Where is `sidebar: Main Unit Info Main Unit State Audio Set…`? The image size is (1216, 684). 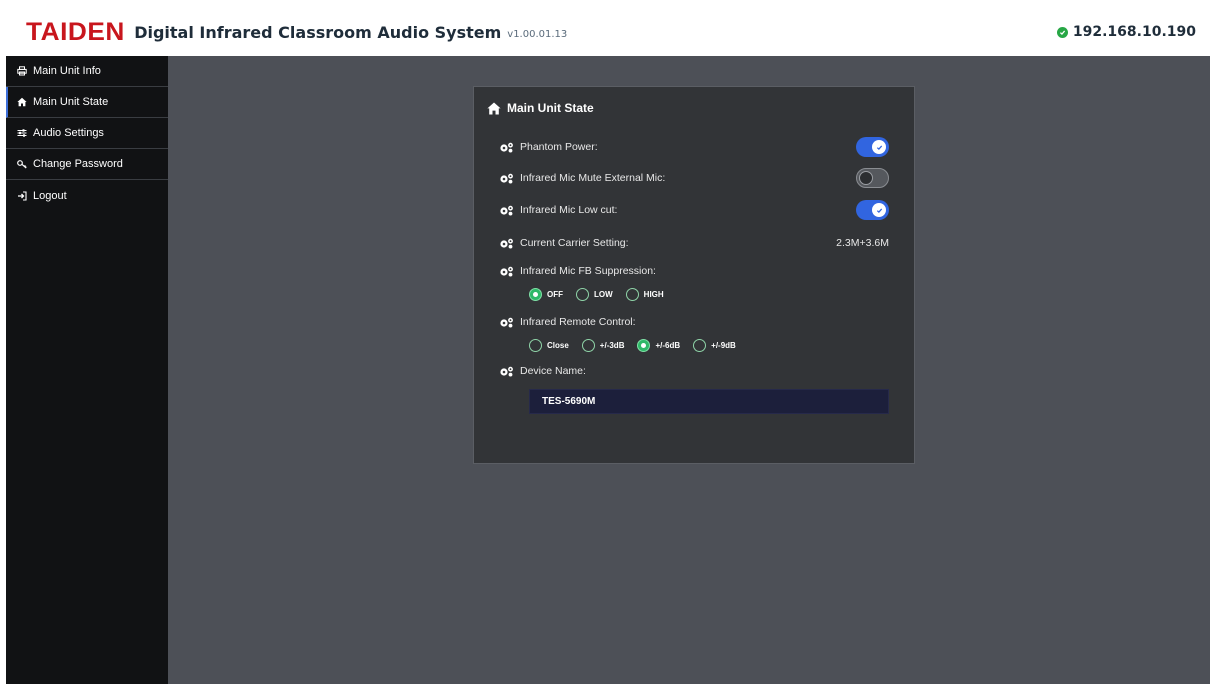 sidebar: Main Unit Info Main Unit State Audio Set… is located at coordinates (87, 370).